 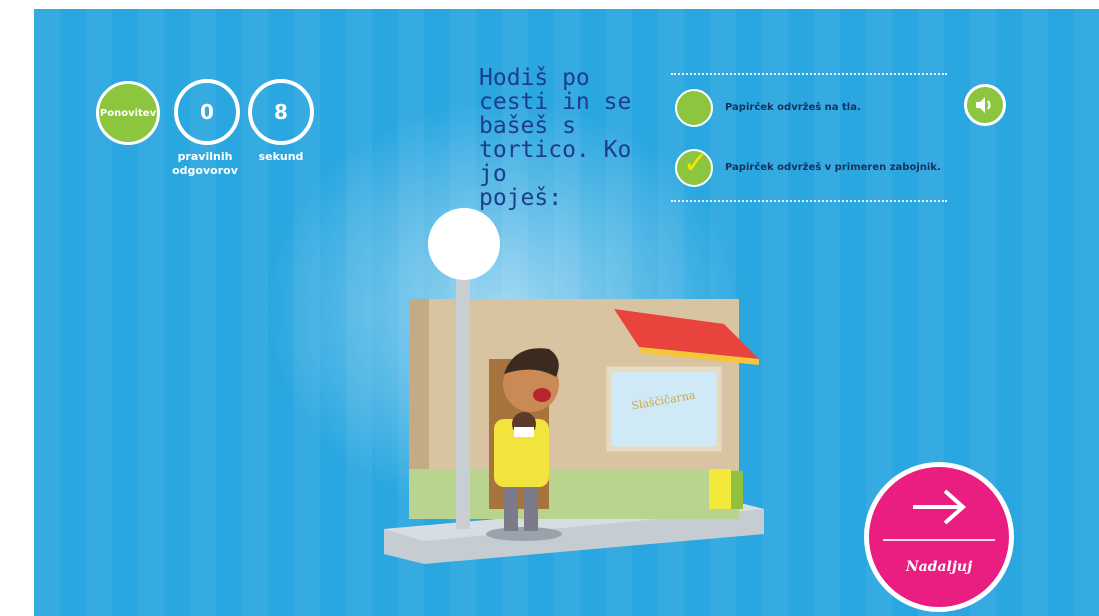 I want to click on restart-button: Ponovitev, so click(x=128, y=113).